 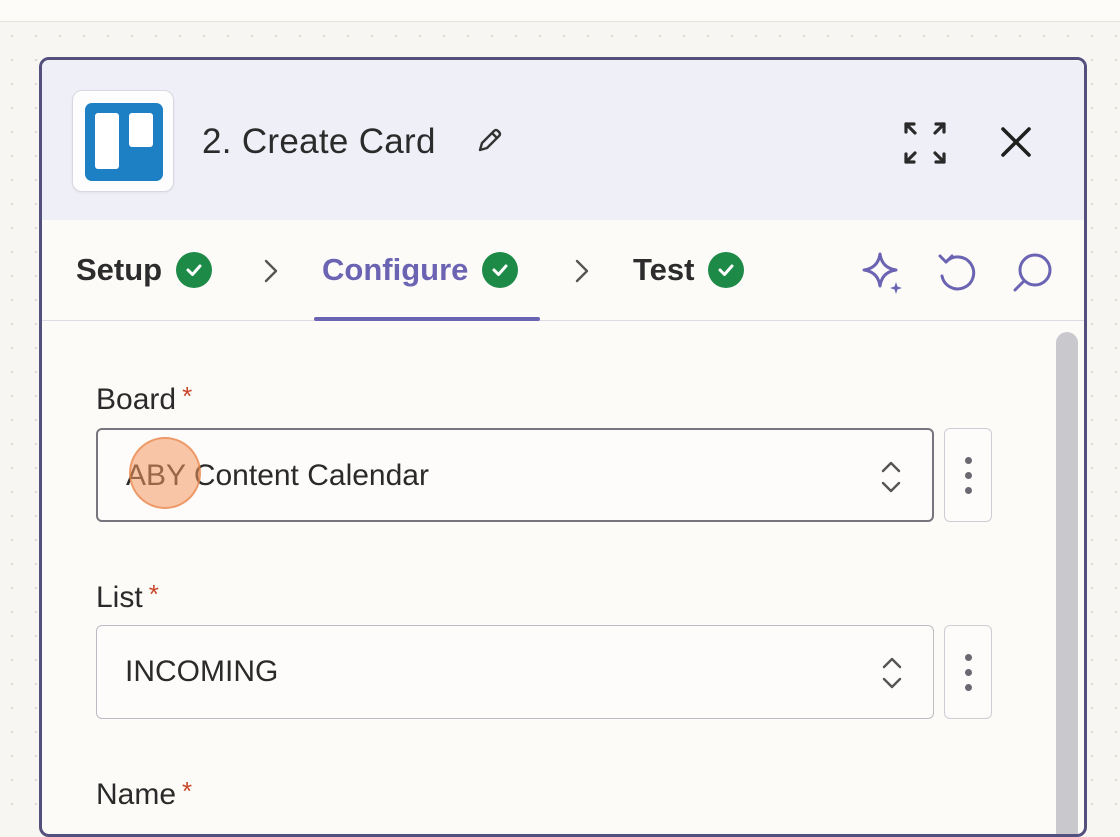 I want to click on list-more-options-button, so click(x=968, y=672).